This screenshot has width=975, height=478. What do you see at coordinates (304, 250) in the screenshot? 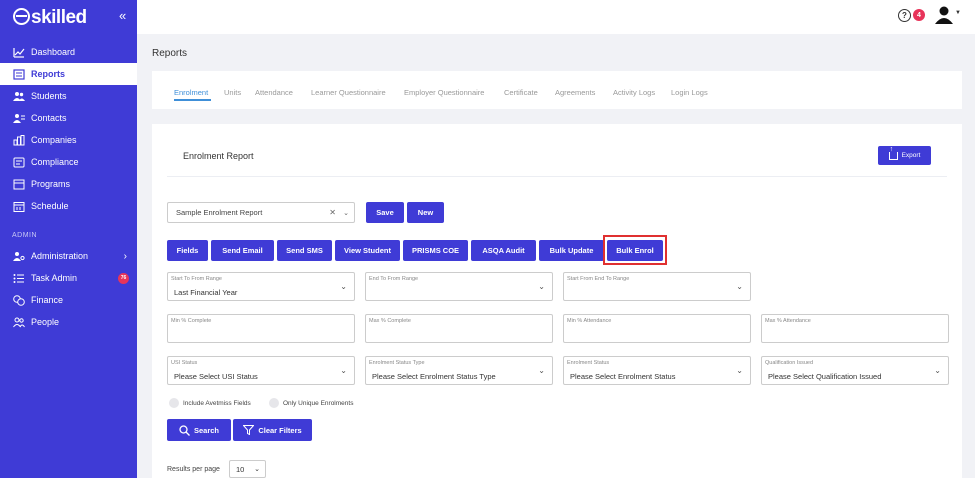
I see `send-sms-button: Send SMS` at bounding box center [304, 250].